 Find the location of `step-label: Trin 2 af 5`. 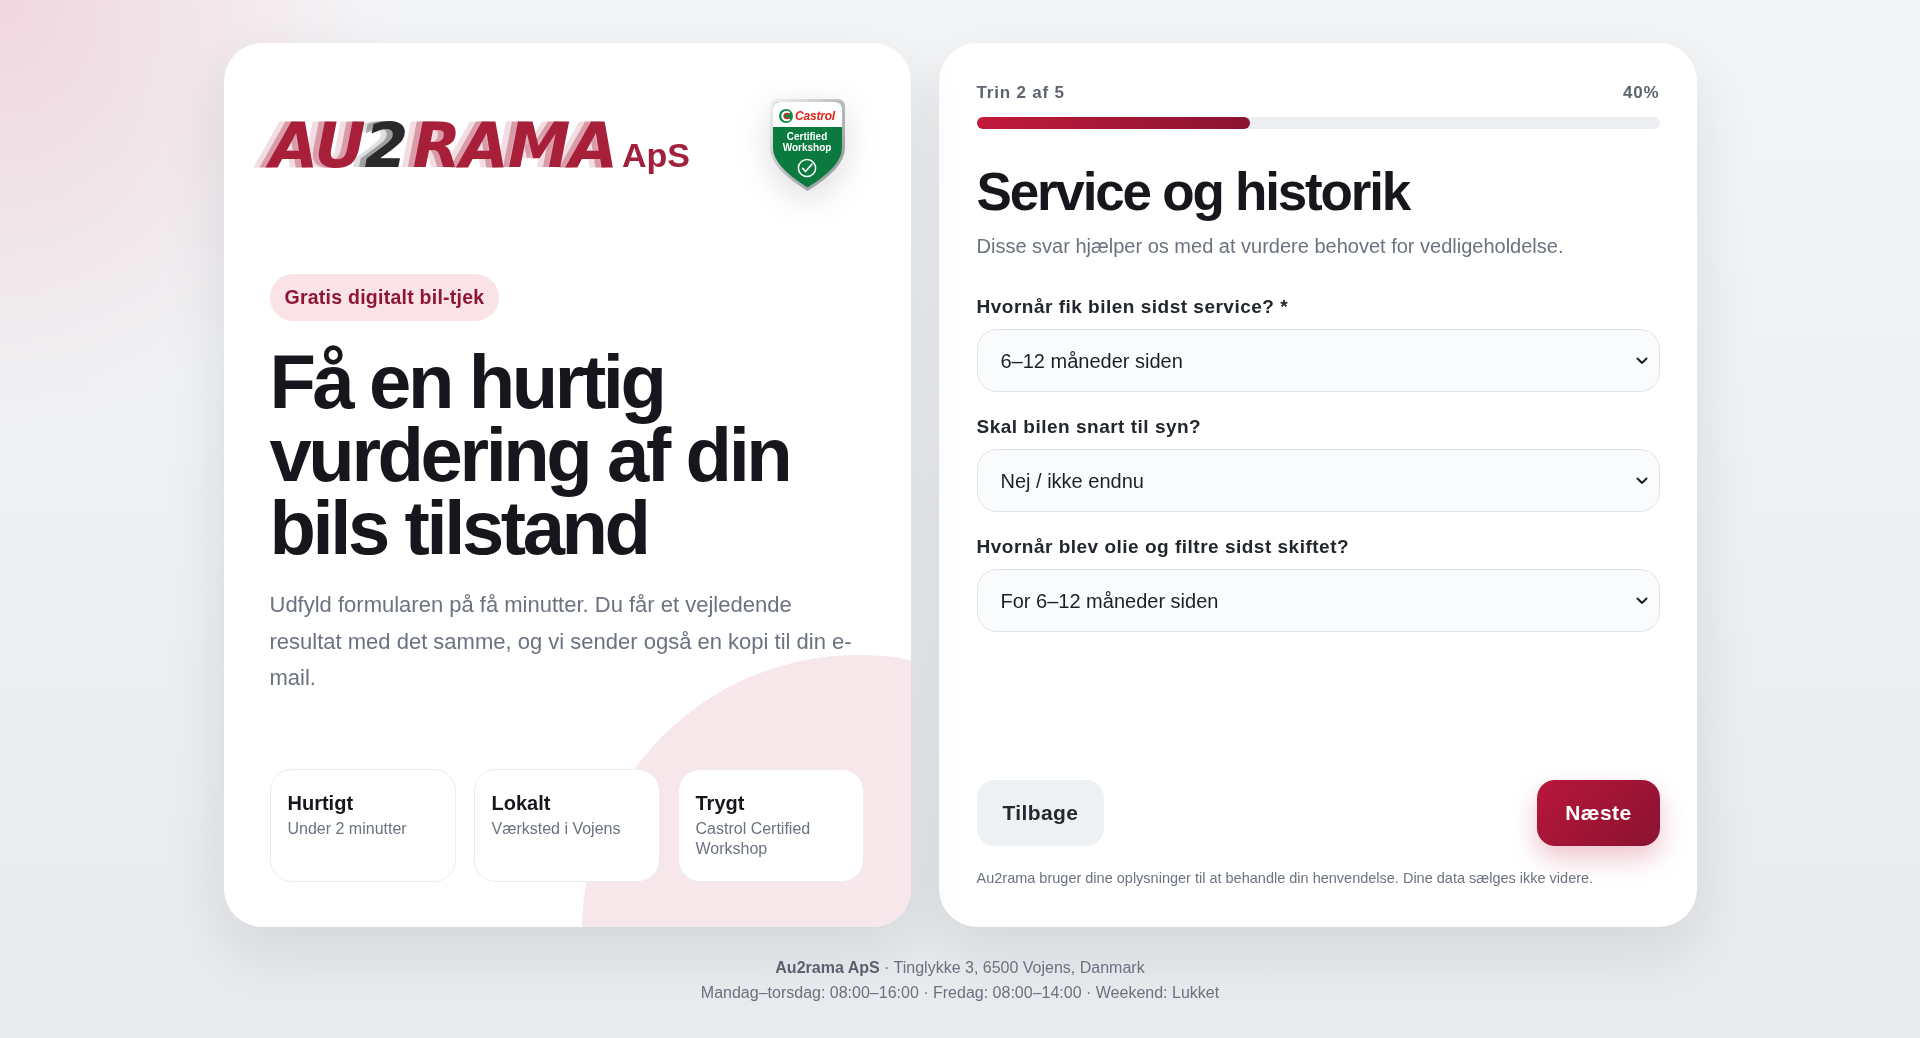

step-label: Trin 2 af 5 is located at coordinates (1020, 93).